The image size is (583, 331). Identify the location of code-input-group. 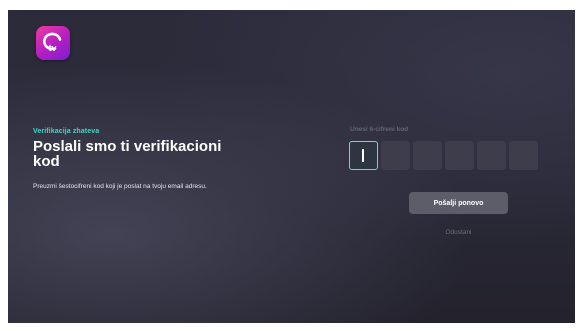
(443, 156).